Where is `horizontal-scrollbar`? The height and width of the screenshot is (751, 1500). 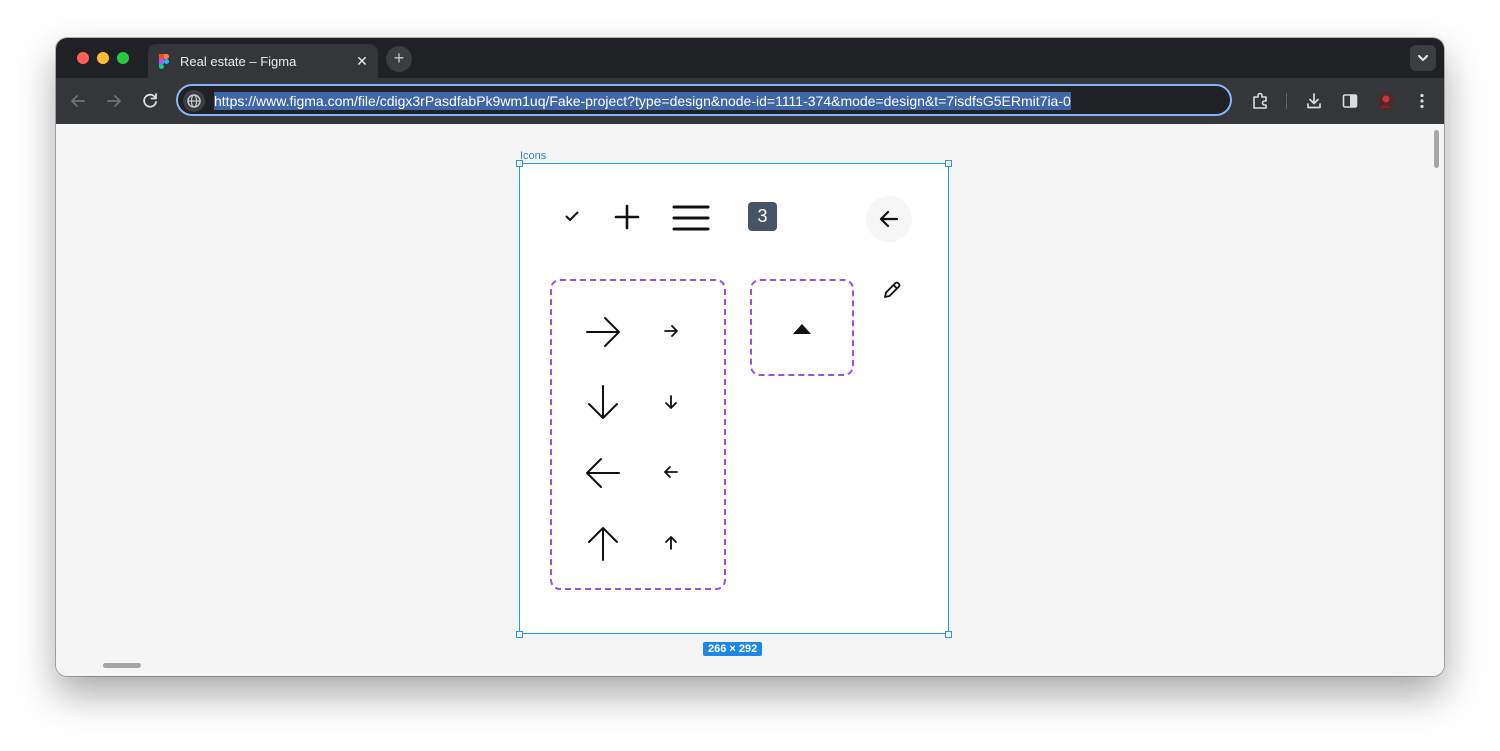
horizontal-scrollbar is located at coordinates (122, 665).